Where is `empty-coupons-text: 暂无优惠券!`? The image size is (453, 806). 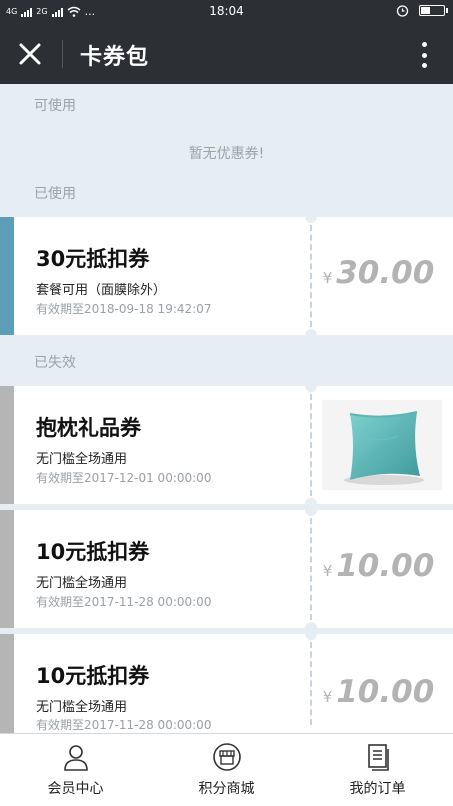 empty-coupons-text: 暂无优惠券! is located at coordinates (226, 154).